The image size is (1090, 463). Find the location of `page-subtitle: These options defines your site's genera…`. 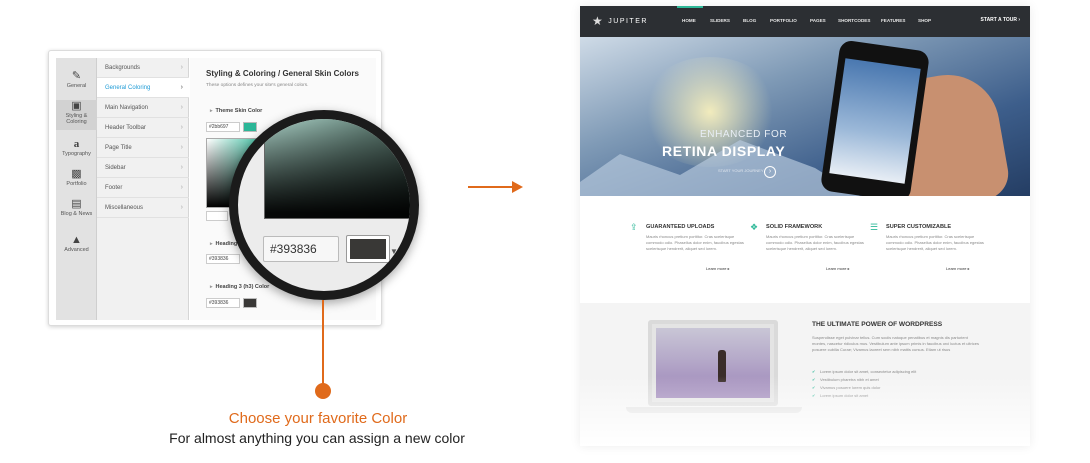

page-subtitle: These options defines your site's genera… is located at coordinates (257, 85).